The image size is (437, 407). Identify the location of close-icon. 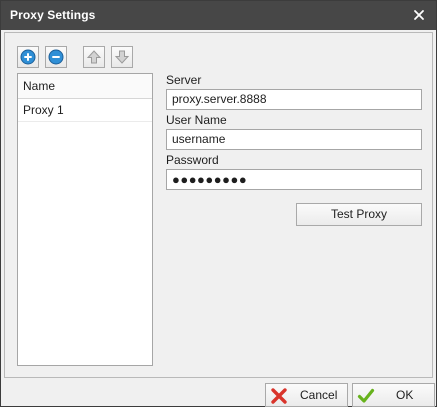
(419, 15).